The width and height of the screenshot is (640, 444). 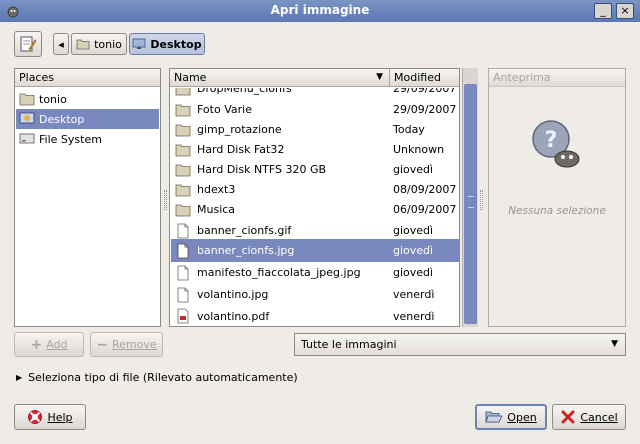 What do you see at coordinates (244, 230) in the screenshot?
I see `file-name: banner_cionfs.gif` at bounding box center [244, 230].